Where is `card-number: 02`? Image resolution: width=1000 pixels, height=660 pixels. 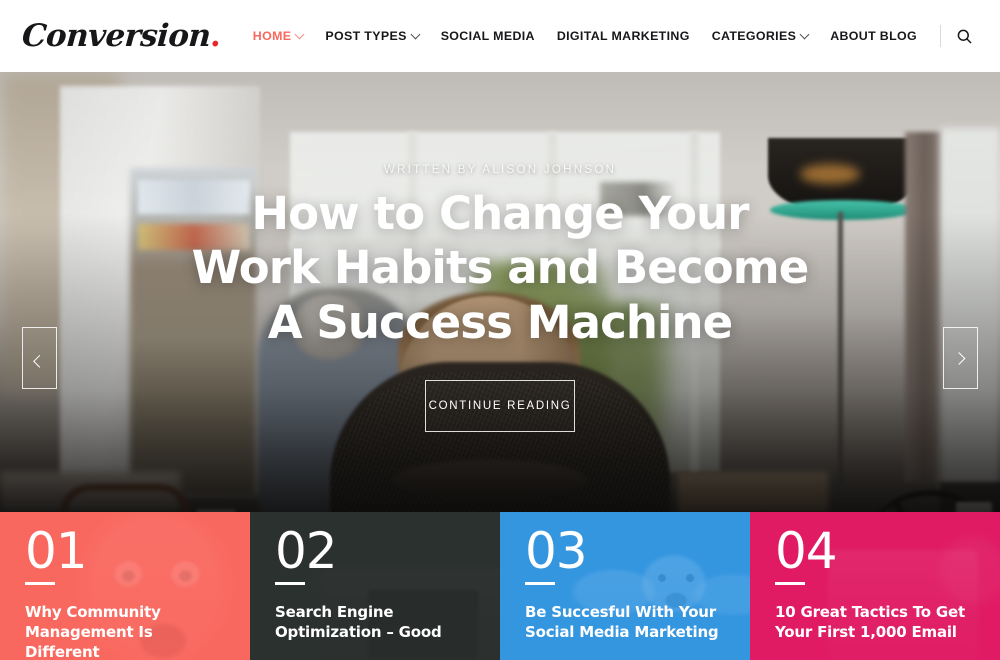
card-number: 02 is located at coordinates (306, 551).